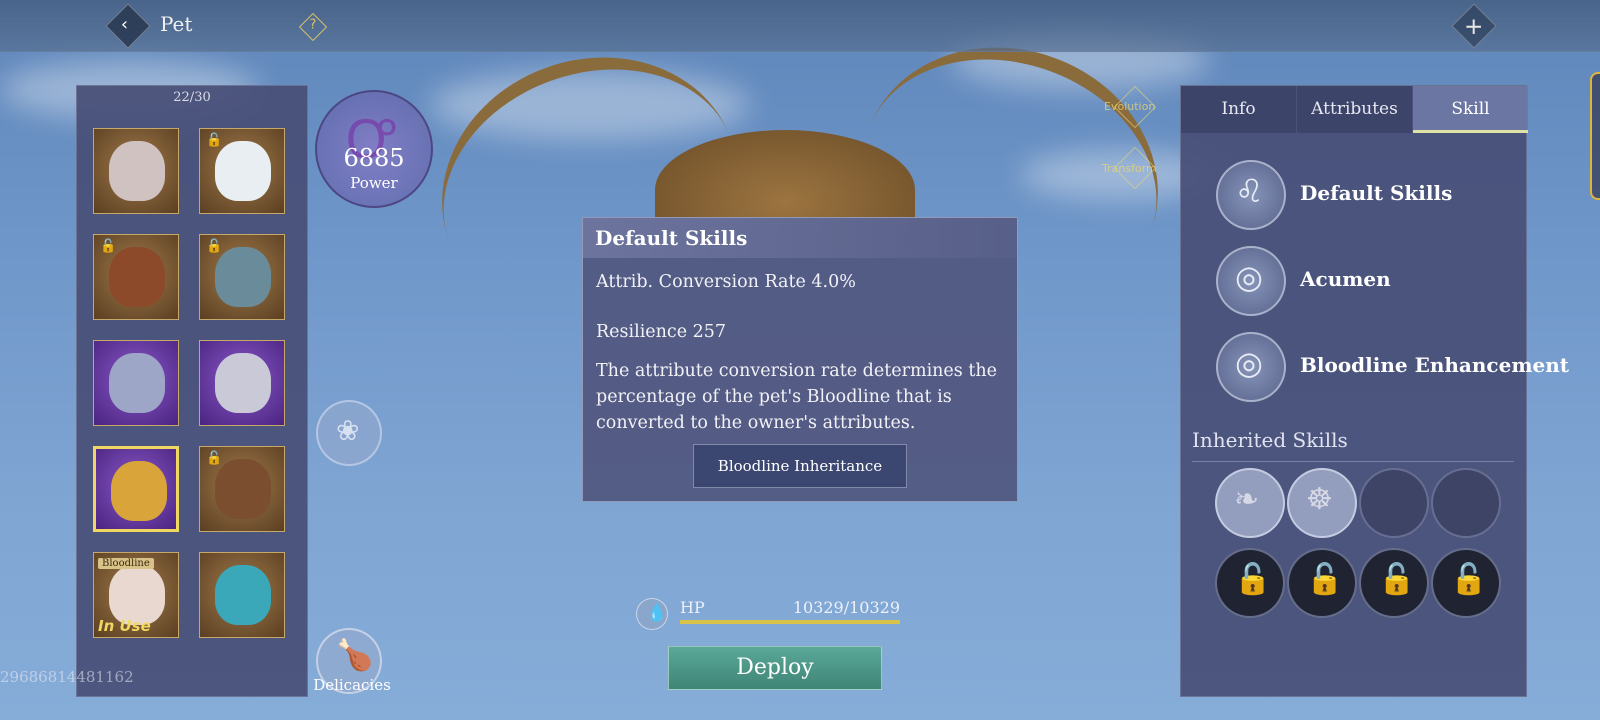 This screenshot has width=1600, height=720. I want to click on pet-count: 22/30, so click(192, 97).